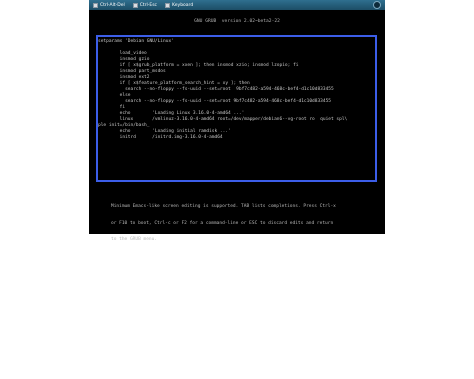 The image size is (474, 379). What do you see at coordinates (377, 5) in the screenshot?
I see `close-icon` at bounding box center [377, 5].